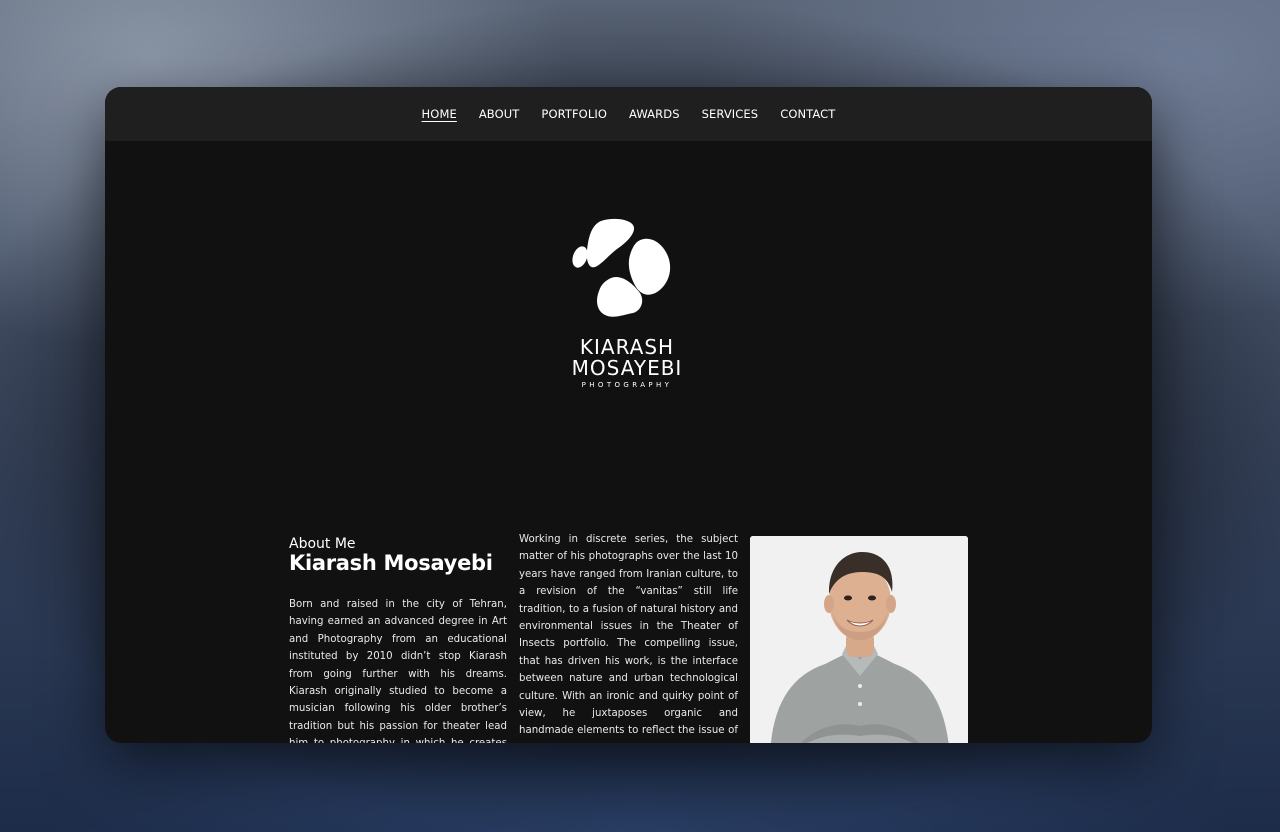 The width and height of the screenshot is (1280, 832). What do you see at coordinates (627, 347) in the screenshot?
I see `logo-text-first-name: KIARASH` at bounding box center [627, 347].